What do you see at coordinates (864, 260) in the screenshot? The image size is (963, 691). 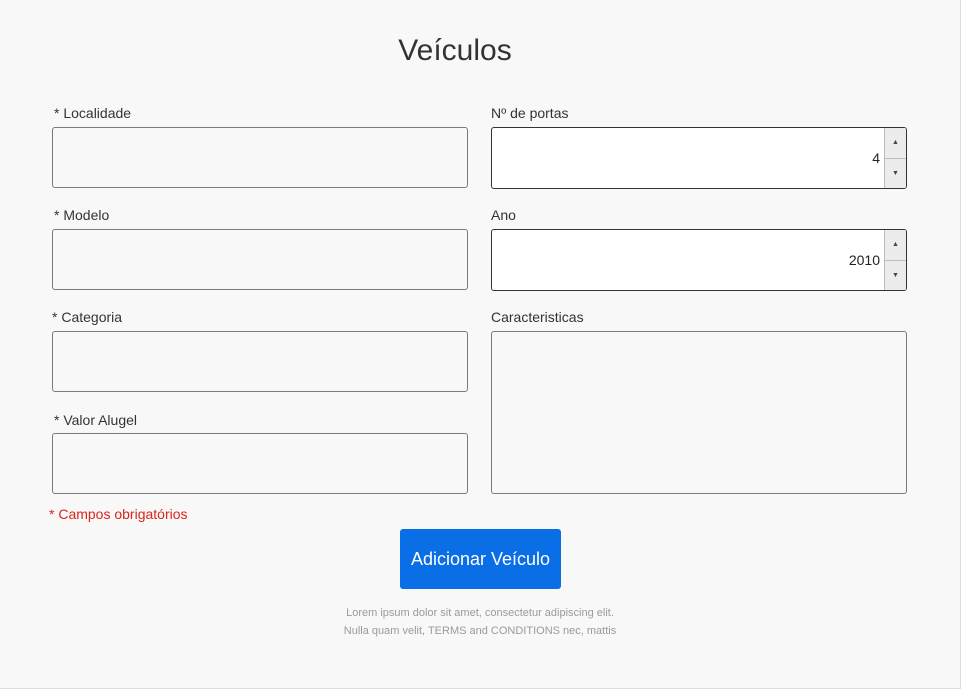 I see `ano-value: 2010` at bounding box center [864, 260].